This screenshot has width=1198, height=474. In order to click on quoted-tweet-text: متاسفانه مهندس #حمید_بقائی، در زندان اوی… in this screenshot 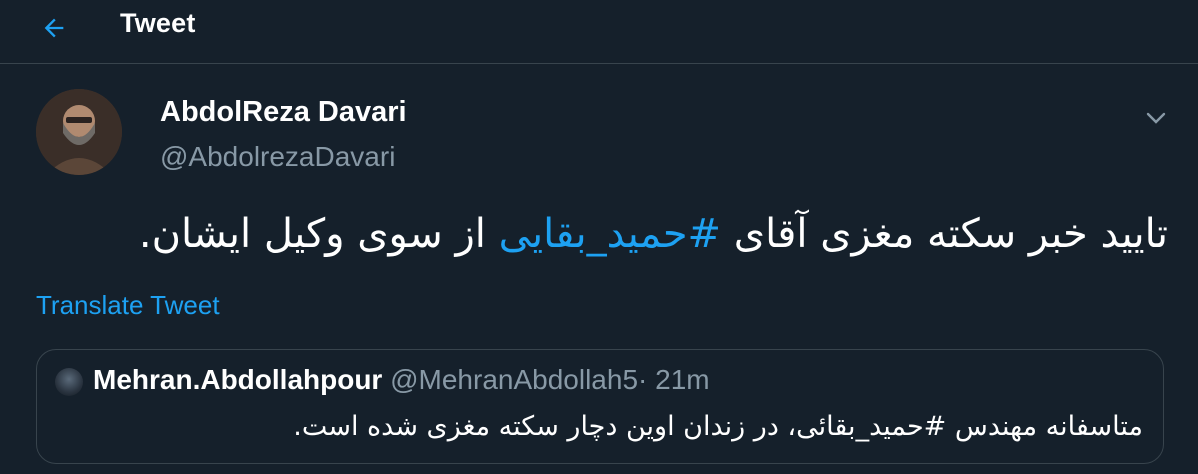, I will do `click(718, 426)`.